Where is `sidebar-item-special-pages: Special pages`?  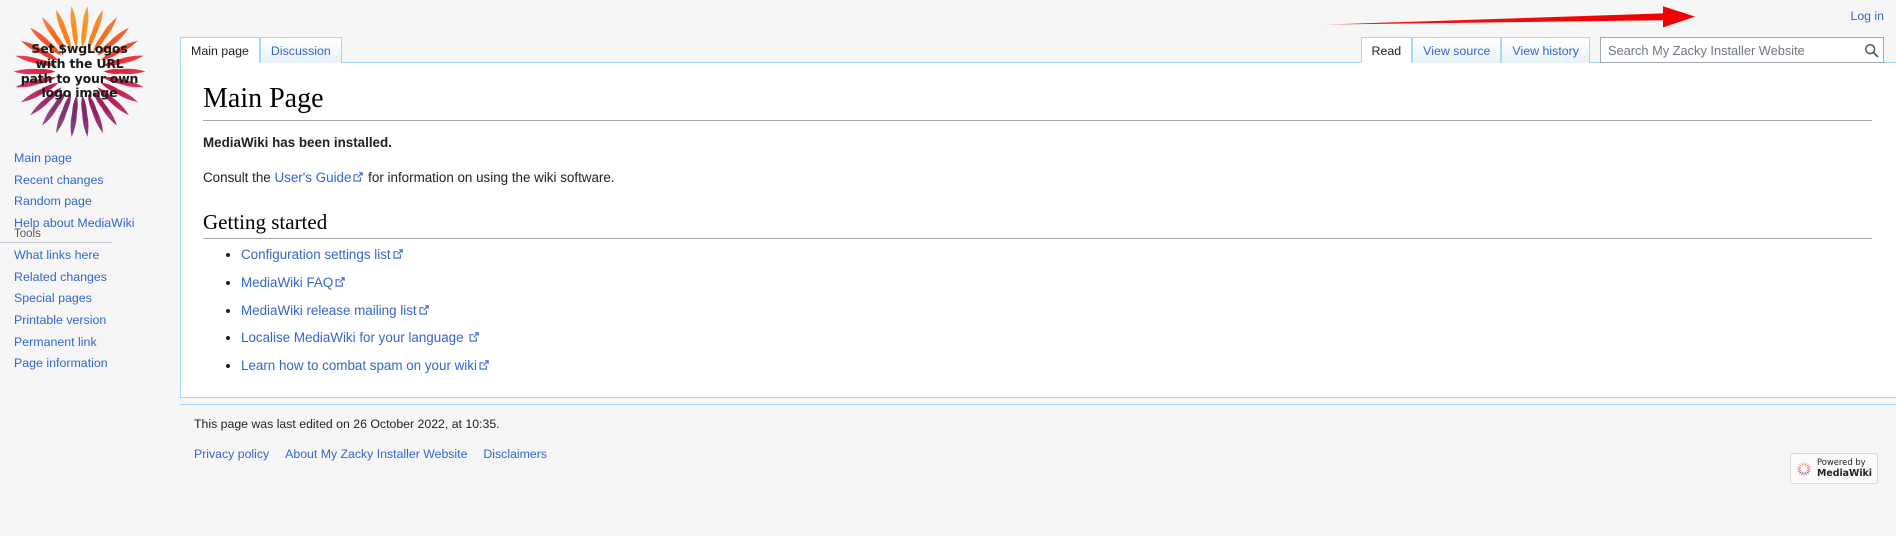 sidebar-item-special-pages: Special pages is located at coordinates (84, 298).